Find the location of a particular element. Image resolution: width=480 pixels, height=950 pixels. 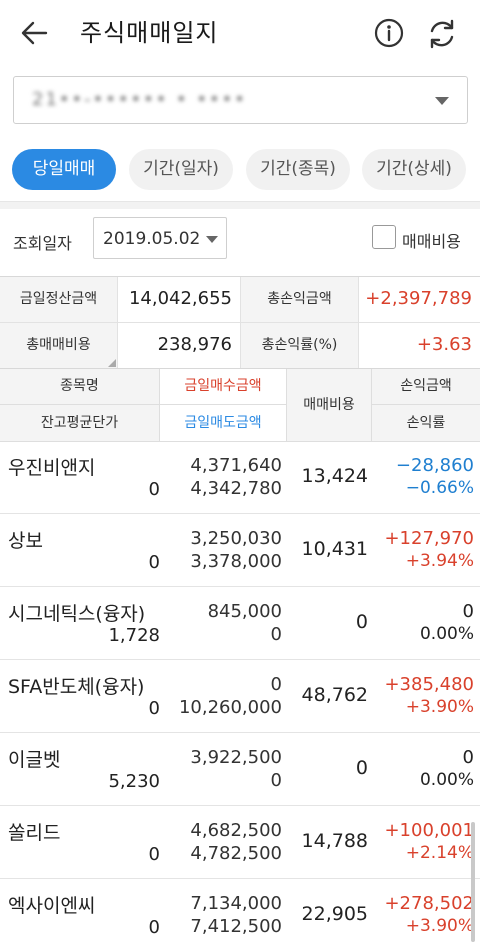

col-fee: 매매비용 is located at coordinates (329, 405).